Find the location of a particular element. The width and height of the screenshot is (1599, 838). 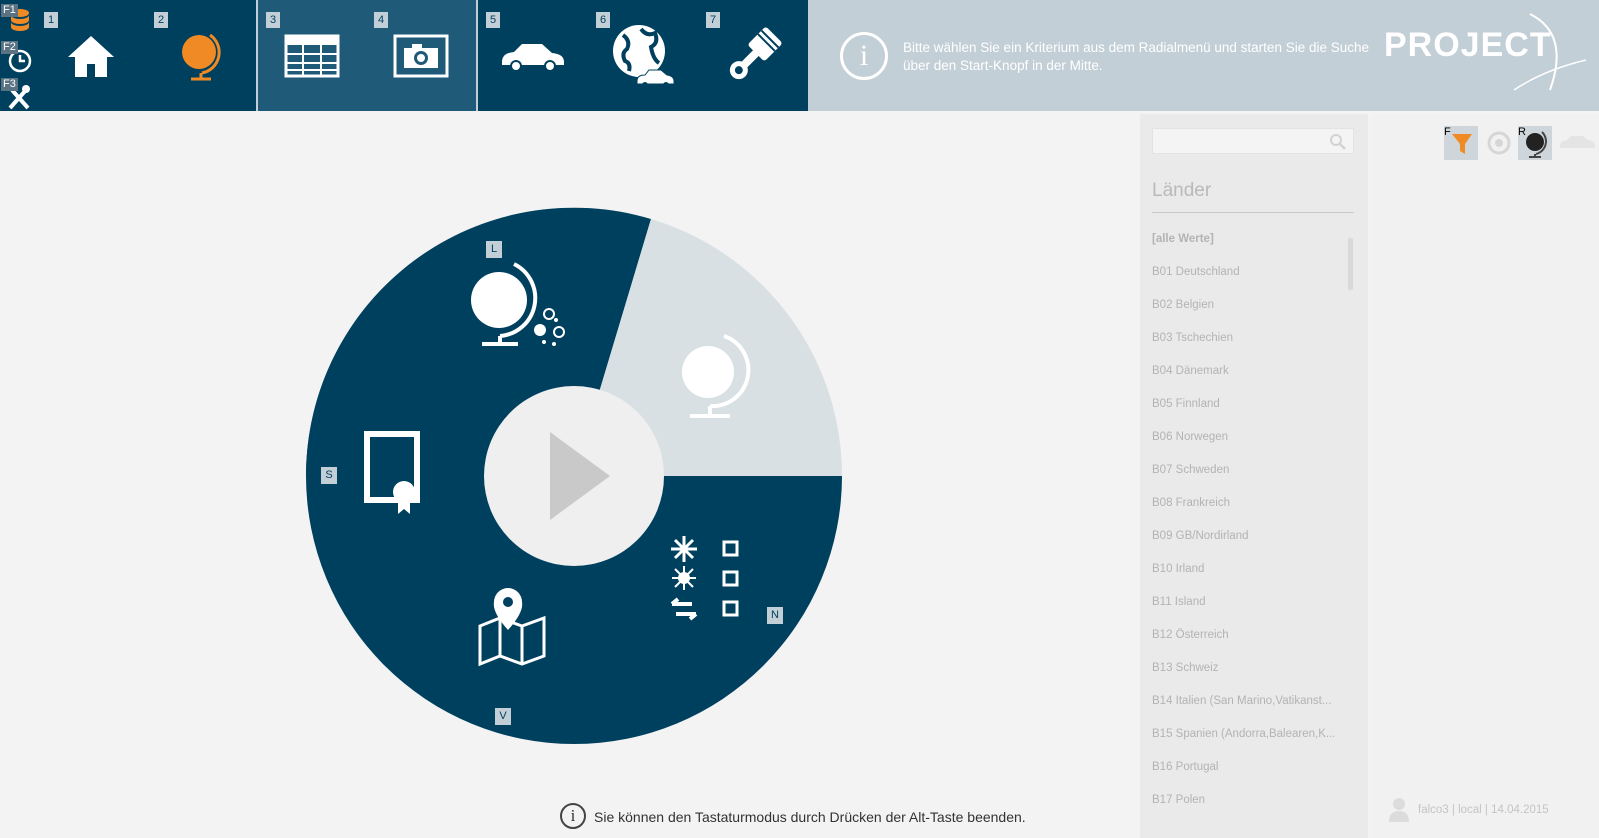

list-item: B11 Island is located at coordinates (1247, 611).